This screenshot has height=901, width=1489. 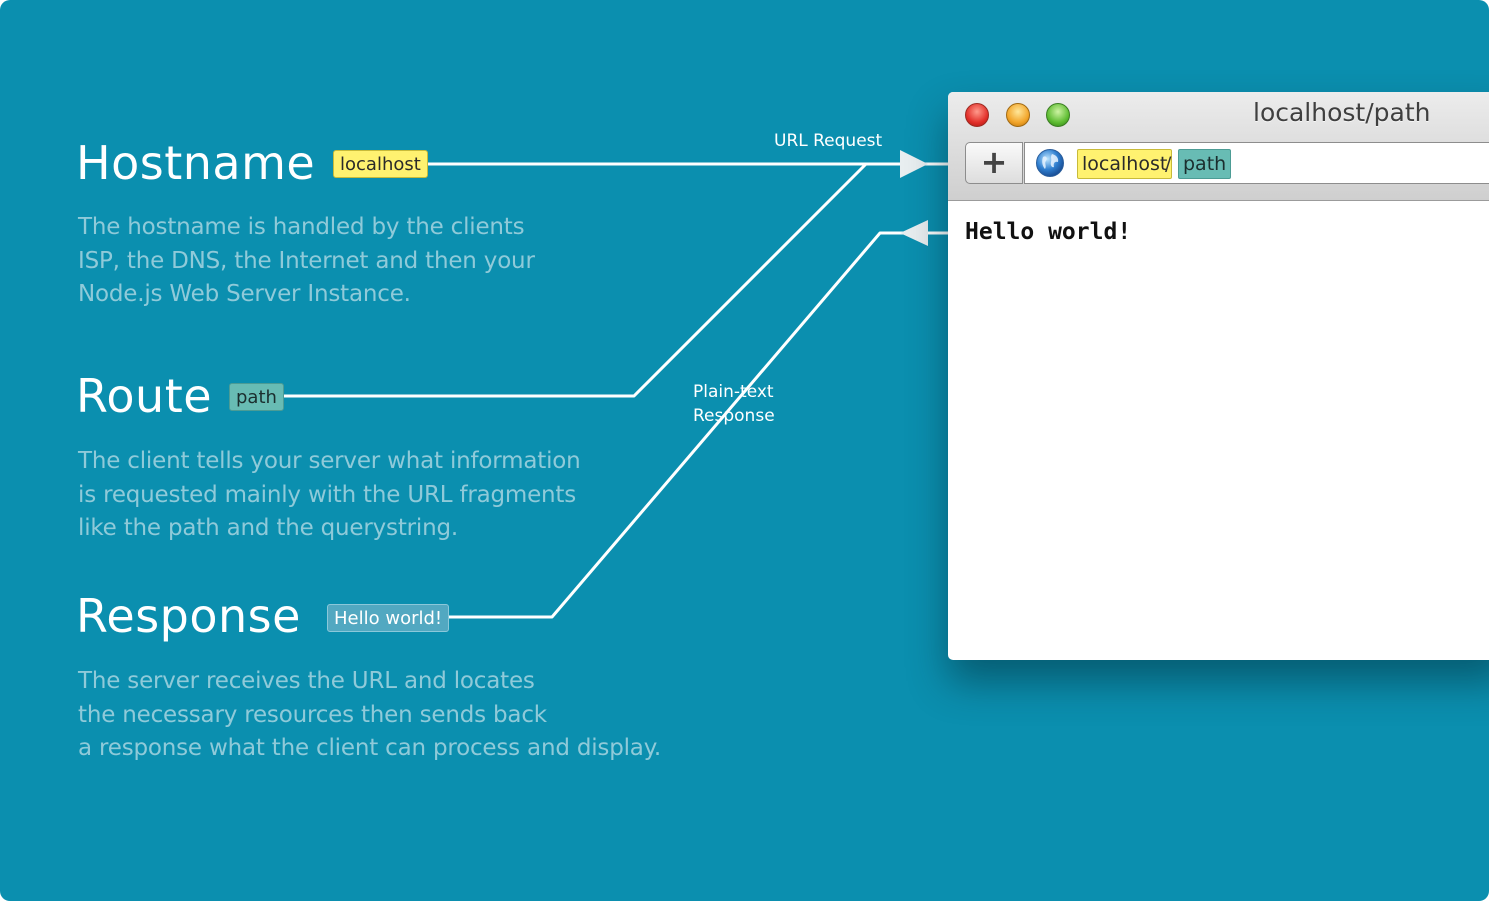 What do you see at coordinates (306, 681) in the screenshot?
I see `response-description-line: The server receives the URL and locates` at bounding box center [306, 681].